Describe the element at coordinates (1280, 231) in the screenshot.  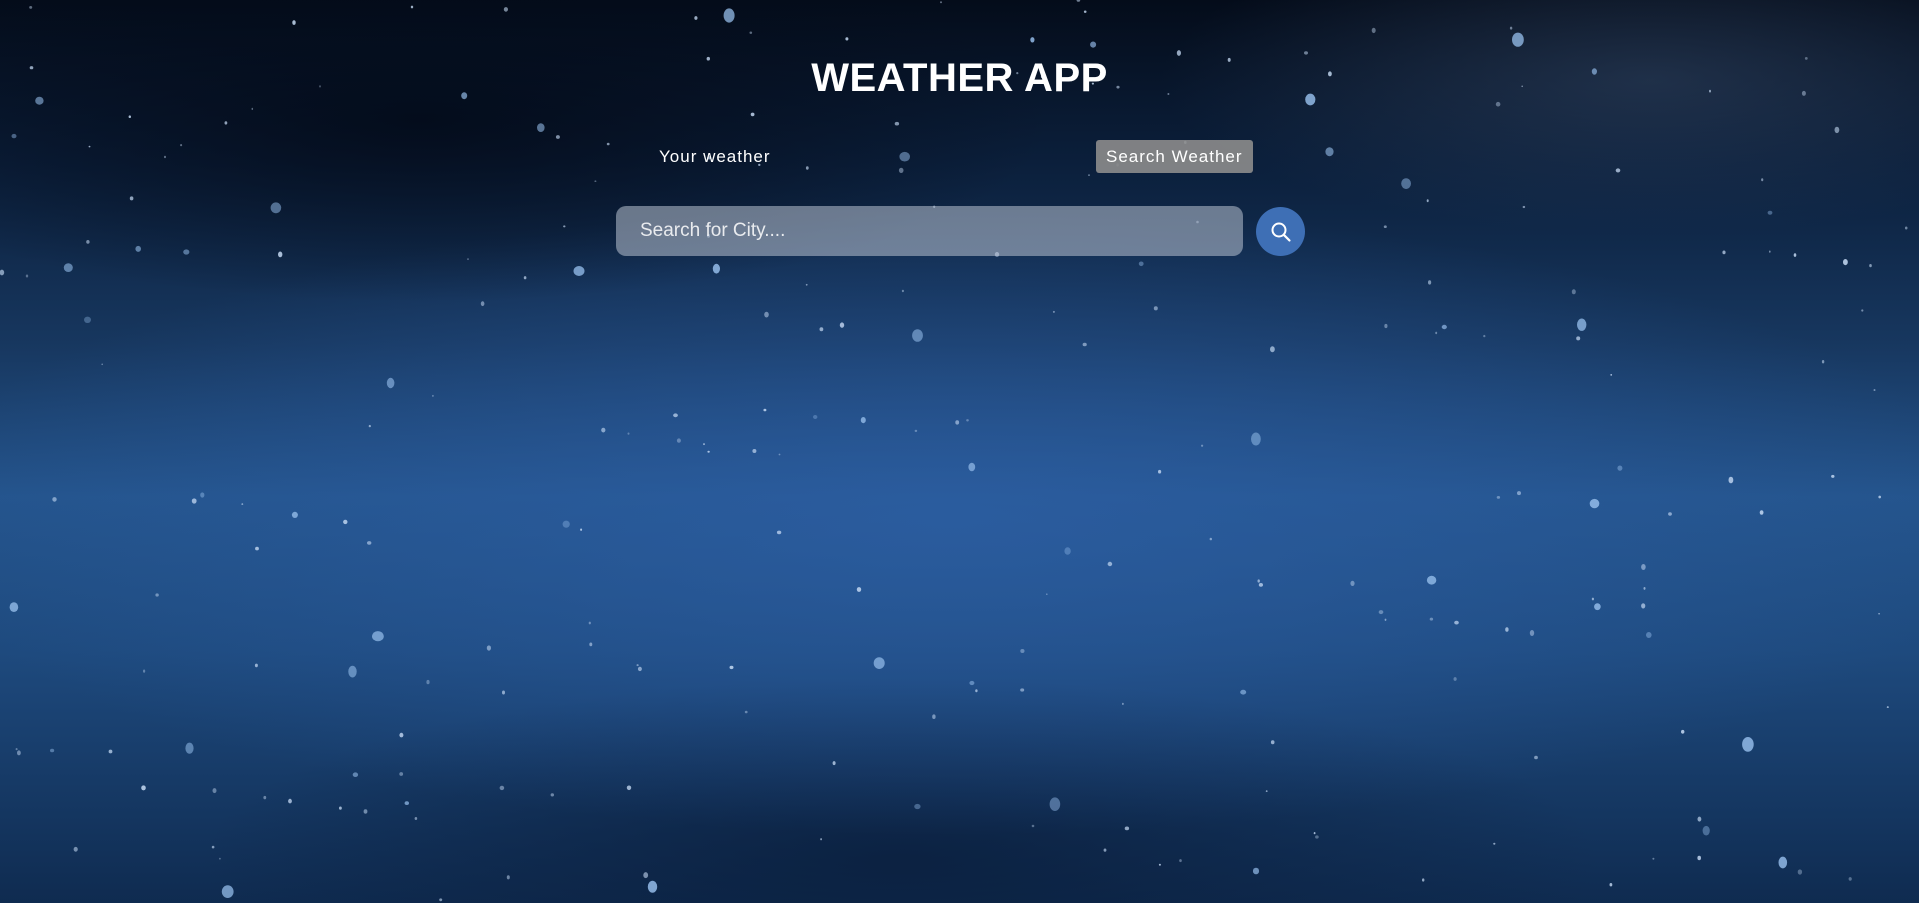
I see `search-button` at that location.